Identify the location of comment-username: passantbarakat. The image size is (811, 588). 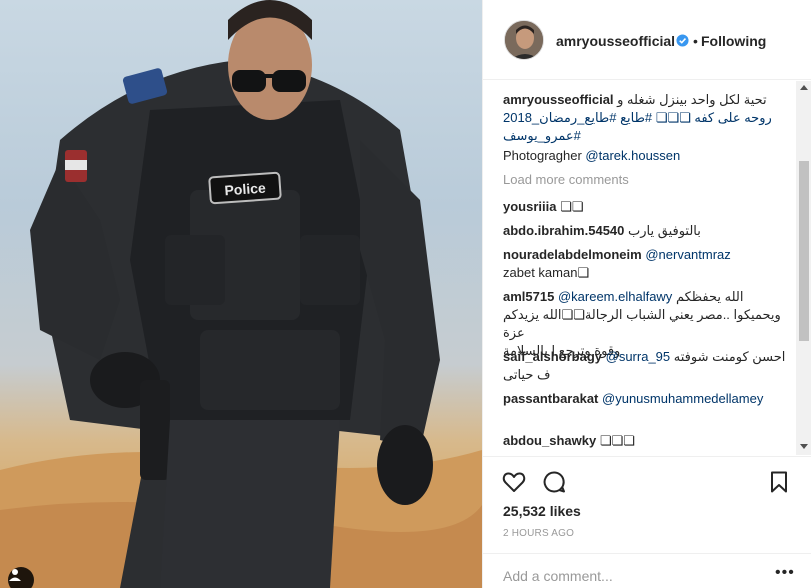
(550, 398).